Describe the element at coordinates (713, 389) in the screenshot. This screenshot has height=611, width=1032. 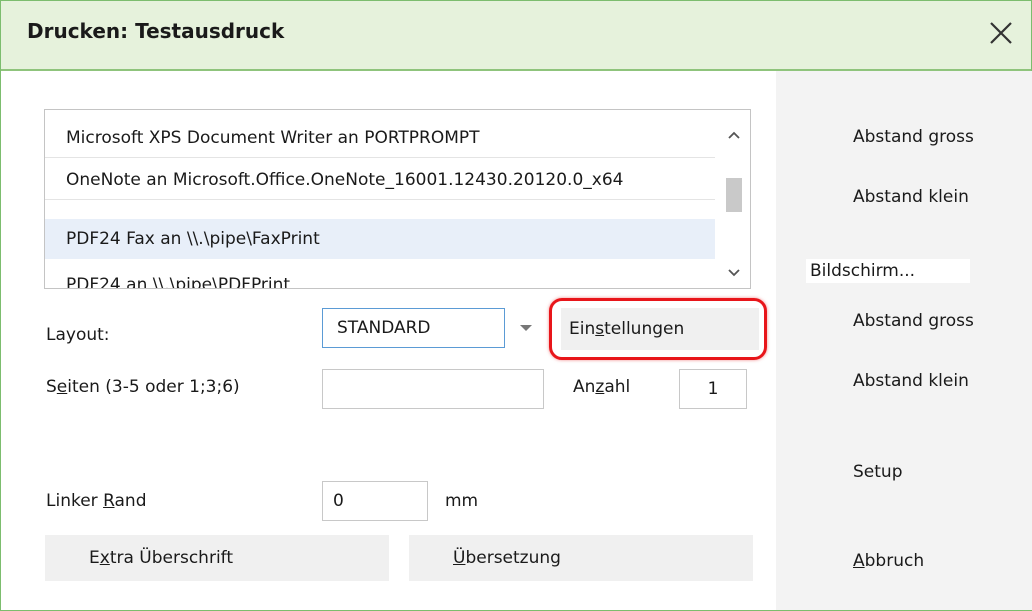
I see `copies-input: 1` at that location.